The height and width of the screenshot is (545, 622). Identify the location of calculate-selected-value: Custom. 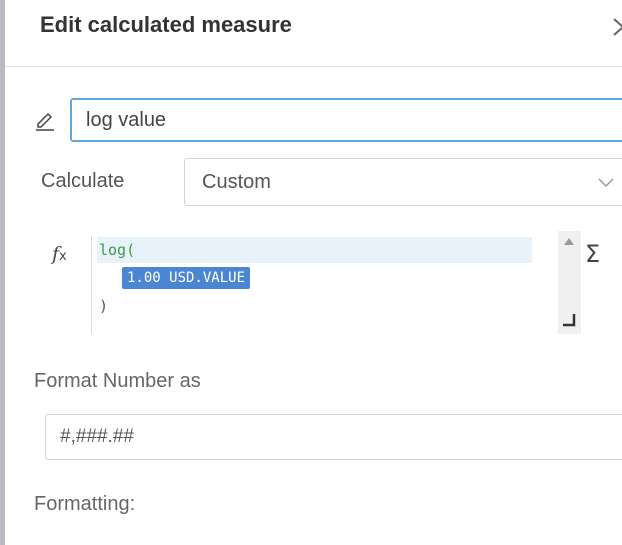
(236, 182).